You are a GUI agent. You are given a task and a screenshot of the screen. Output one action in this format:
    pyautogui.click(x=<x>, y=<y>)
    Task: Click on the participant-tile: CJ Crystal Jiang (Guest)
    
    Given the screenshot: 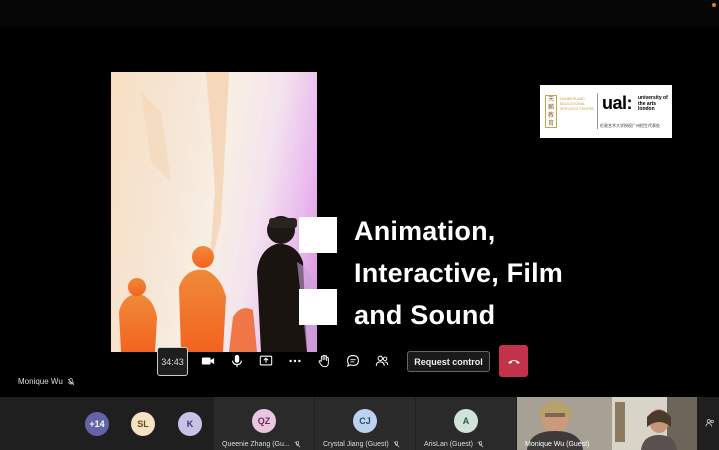 What is the action you would take?
    pyautogui.click(x=365, y=423)
    